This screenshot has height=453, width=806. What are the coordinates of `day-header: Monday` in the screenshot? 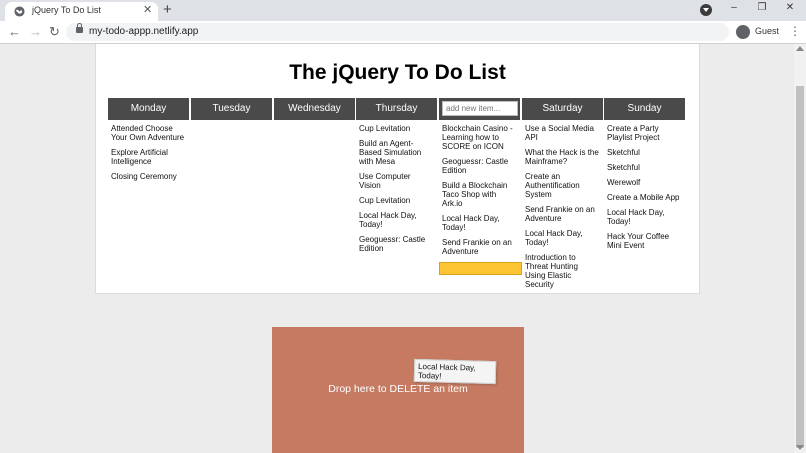 It's located at (149, 109).